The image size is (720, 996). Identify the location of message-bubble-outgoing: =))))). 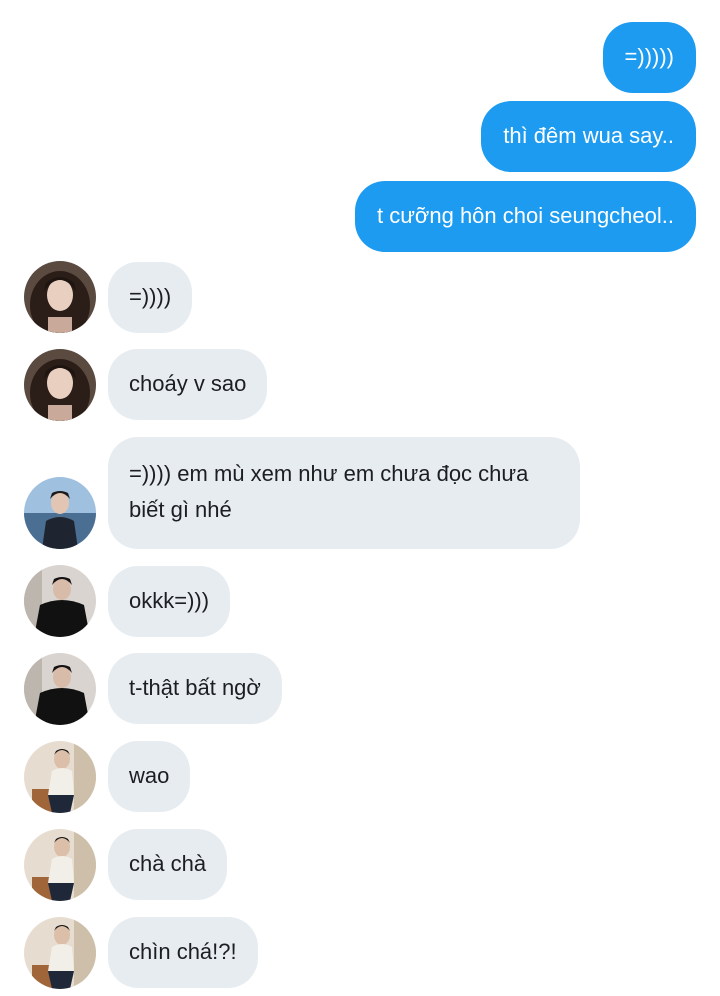
(649, 57).